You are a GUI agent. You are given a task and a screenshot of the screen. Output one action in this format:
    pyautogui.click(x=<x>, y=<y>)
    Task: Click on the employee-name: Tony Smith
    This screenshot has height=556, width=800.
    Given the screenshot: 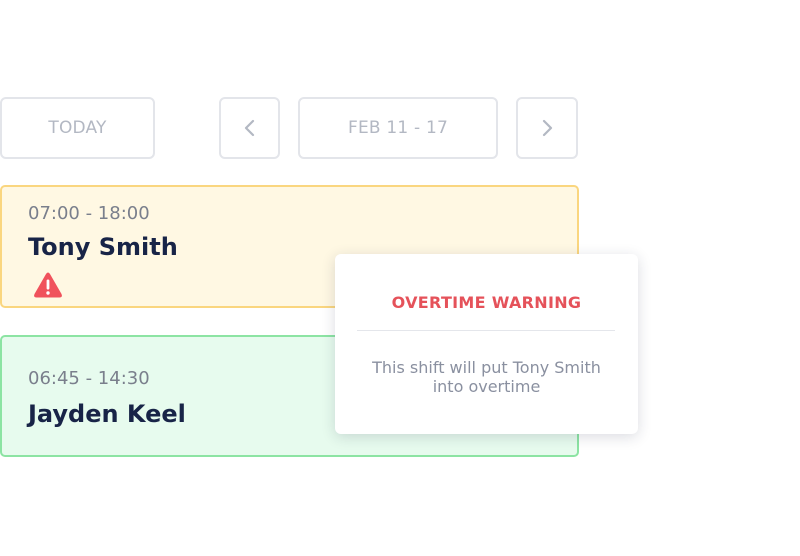 What is the action you would take?
    pyautogui.click(x=103, y=247)
    